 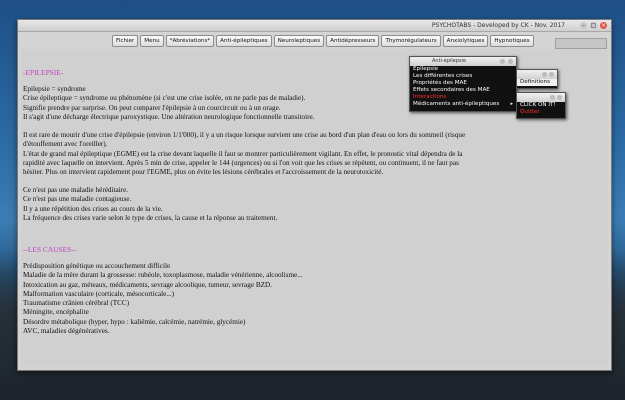 I want to click on submenu-item-click-on-it: CLICK ON IT!, so click(x=541, y=105).